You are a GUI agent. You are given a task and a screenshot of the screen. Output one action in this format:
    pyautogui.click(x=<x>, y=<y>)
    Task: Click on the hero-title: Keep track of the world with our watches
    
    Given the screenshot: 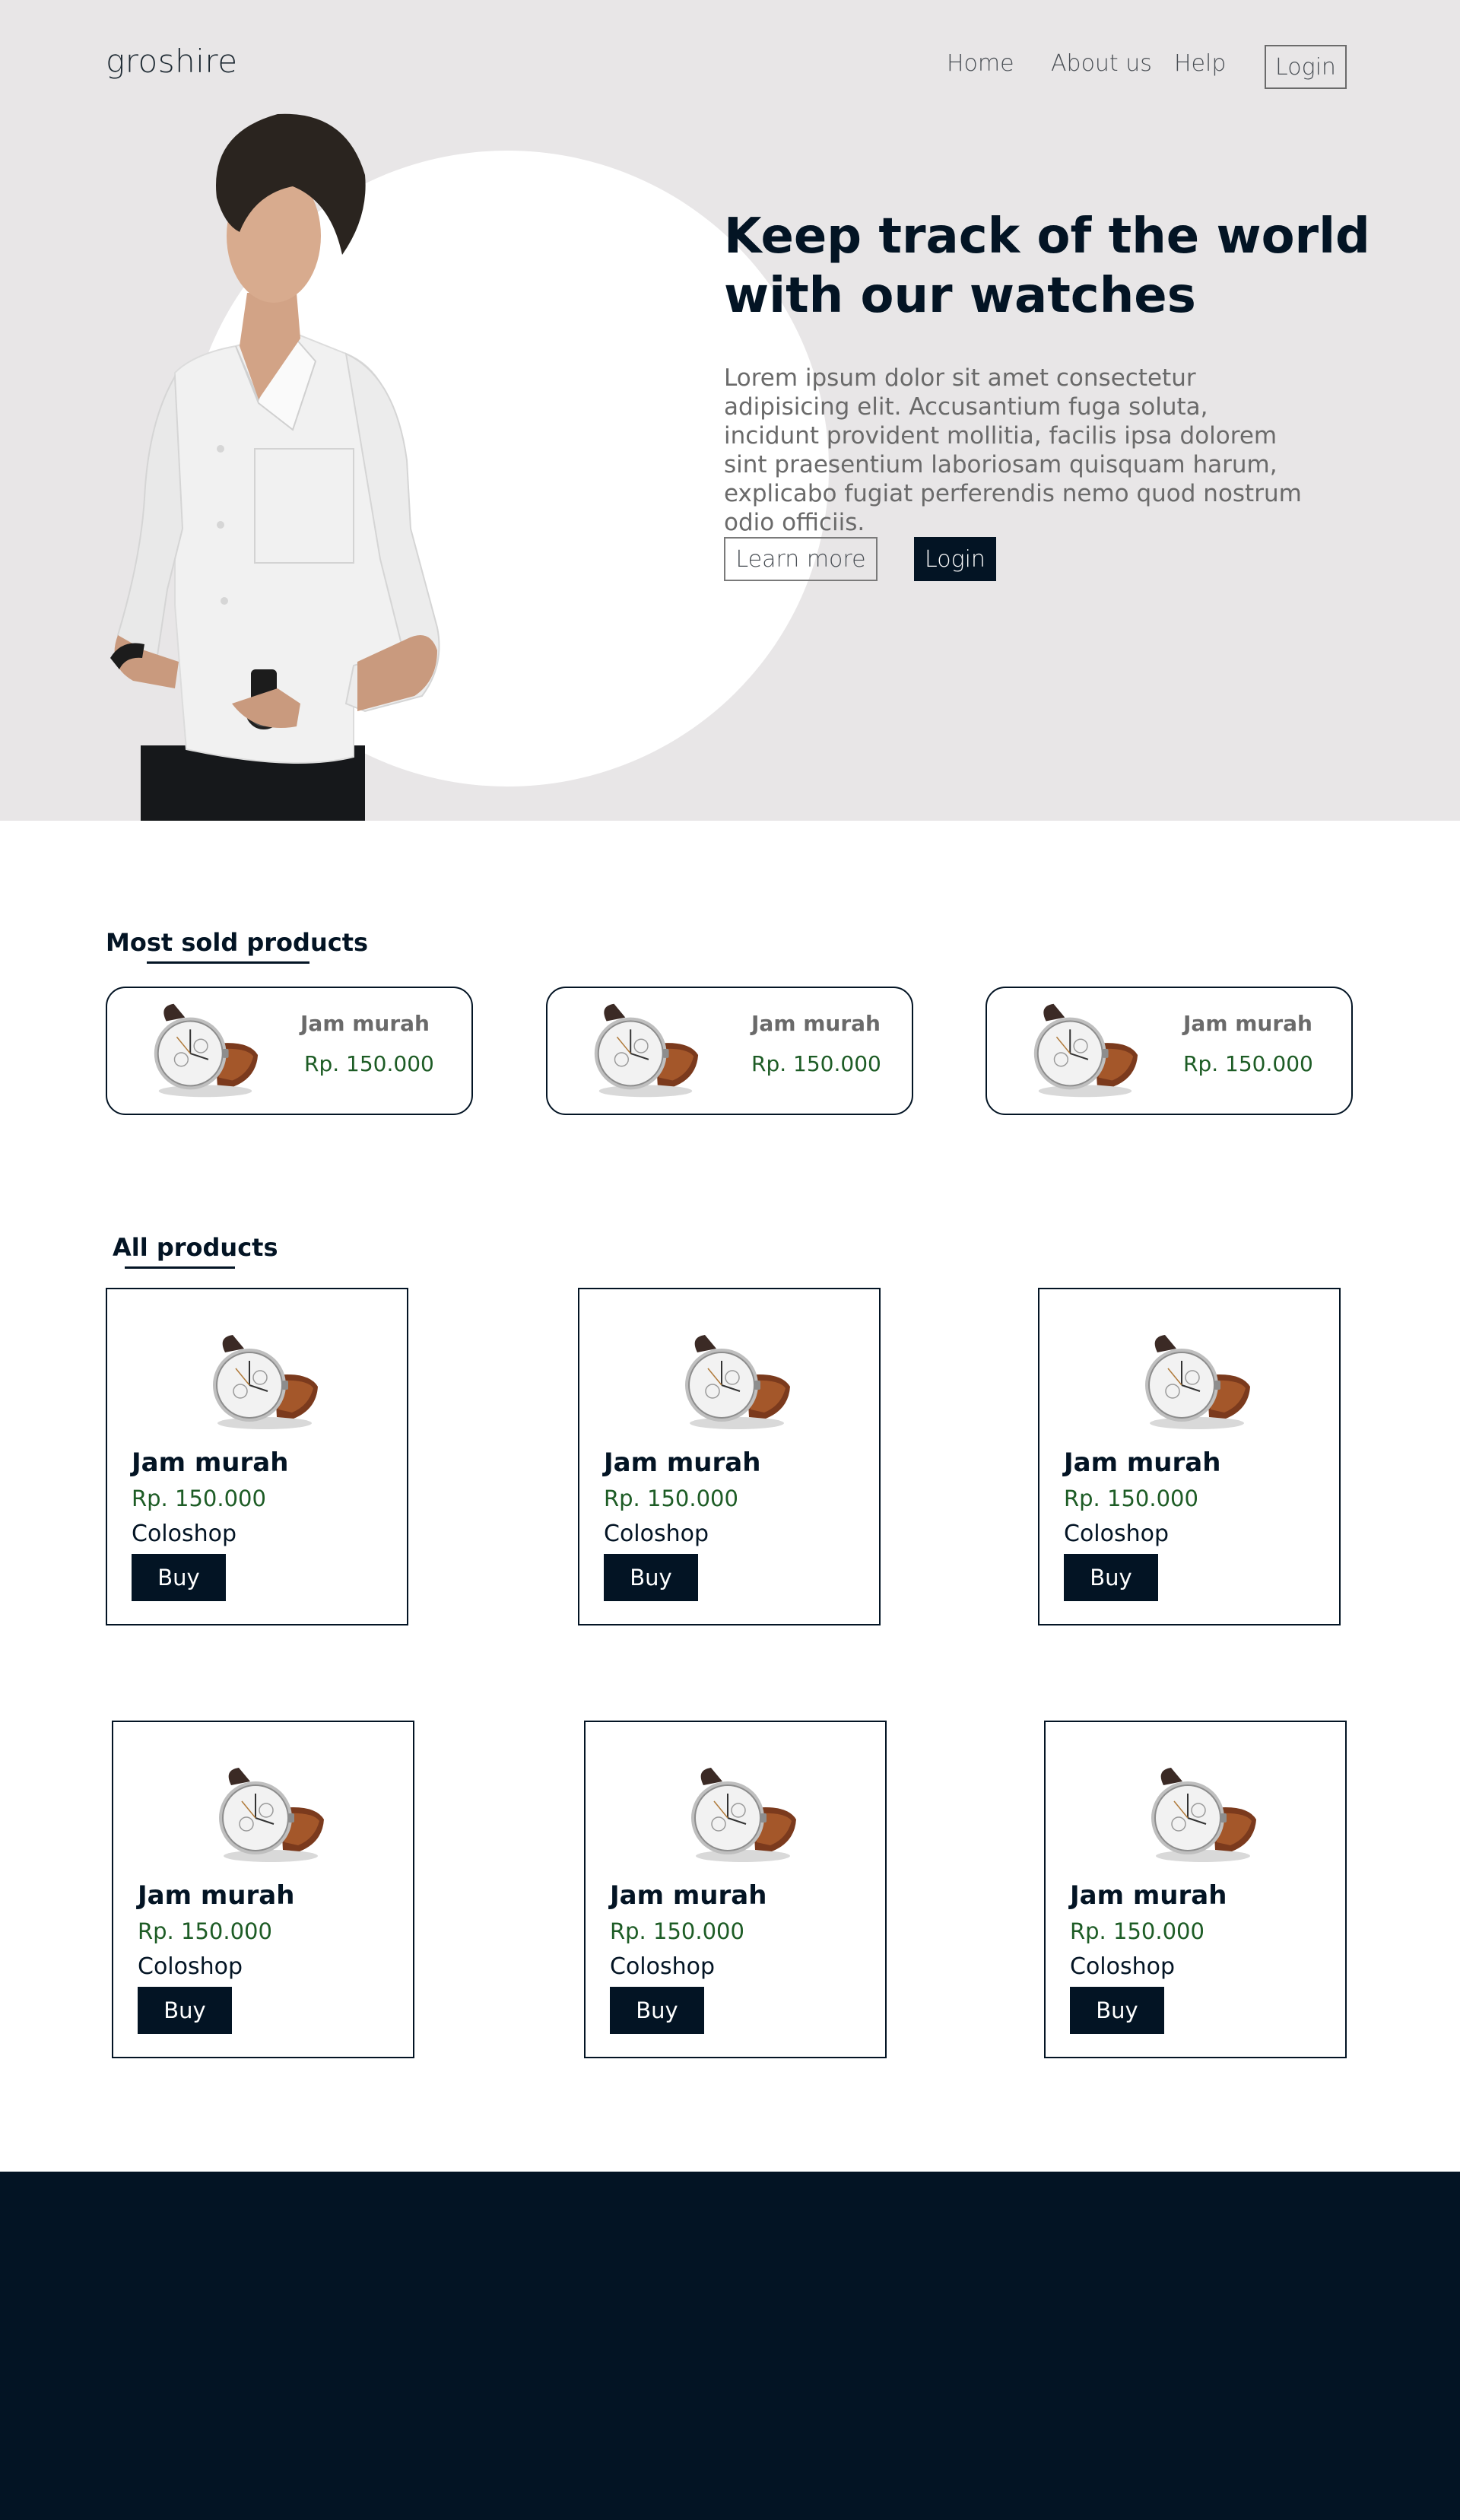 What is the action you would take?
    pyautogui.click(x=1051, y=266)
    